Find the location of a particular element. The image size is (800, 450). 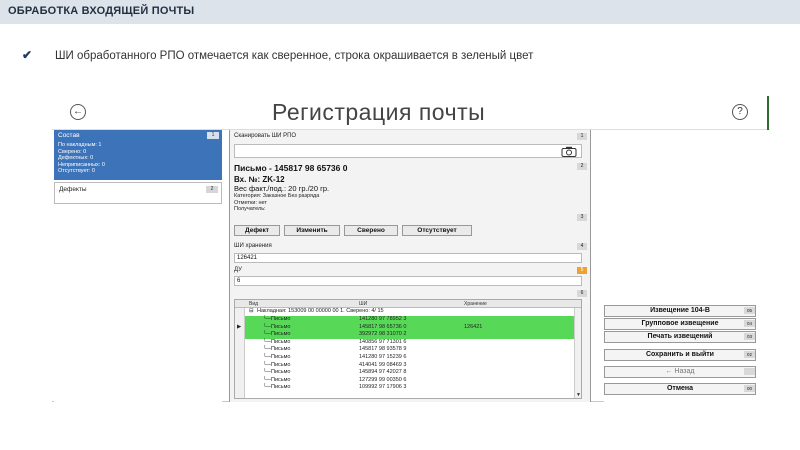

du-label: ДУ is located at coordinates (238, 270).